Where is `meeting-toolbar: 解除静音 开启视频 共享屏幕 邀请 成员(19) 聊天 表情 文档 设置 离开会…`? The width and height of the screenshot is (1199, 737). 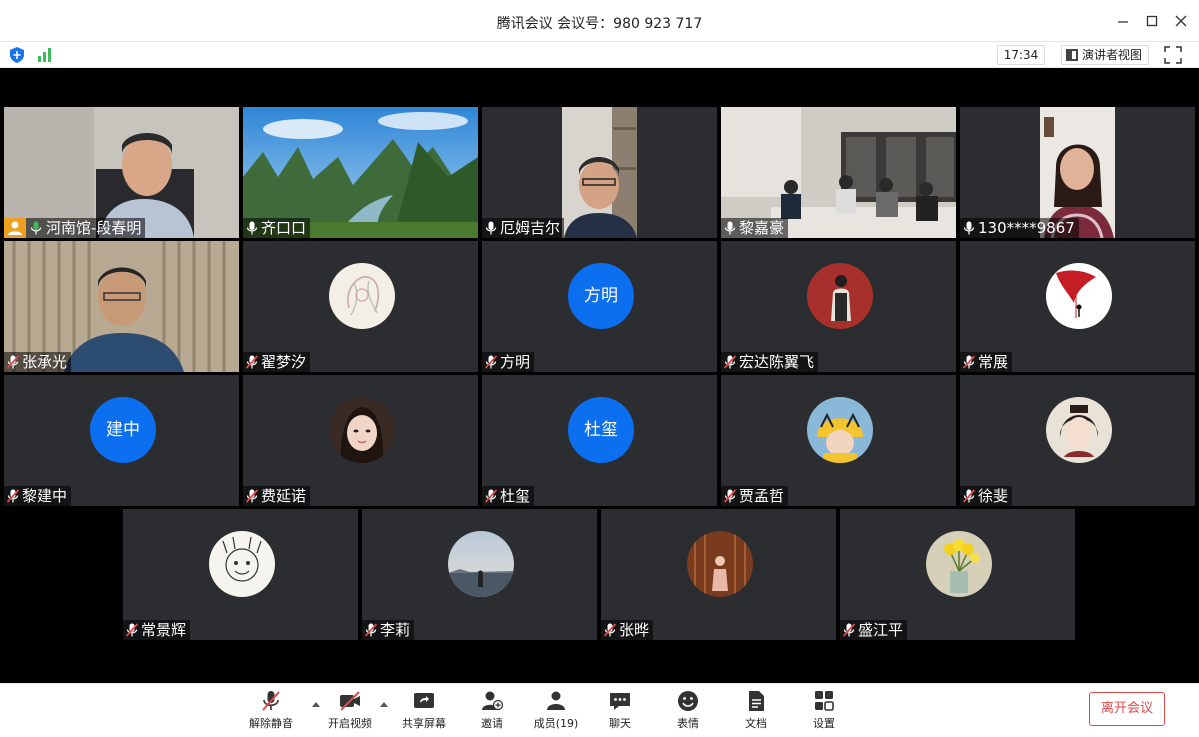 meeting-toolbar: 解除静音 开启视频 共享屏幕 邀请 成员(19) 聊天 表情 文档 设置 离开会… is located at coordinates (599, 710).